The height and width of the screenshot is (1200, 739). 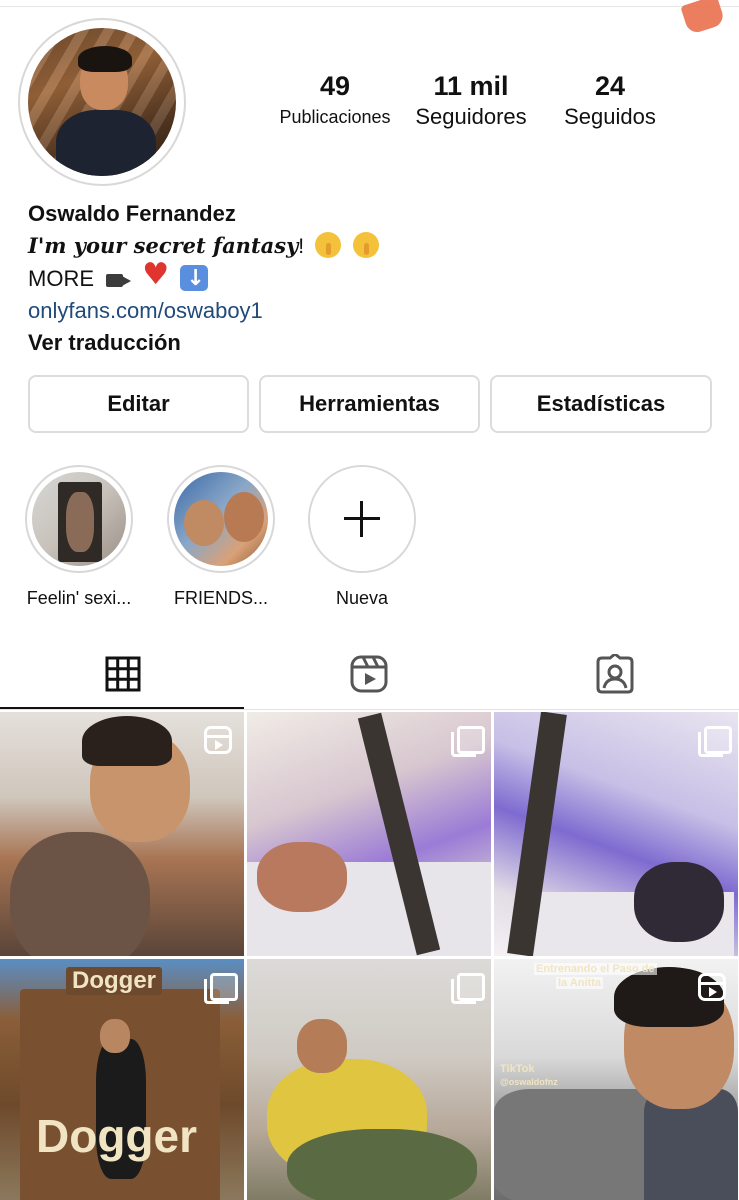 I want to click on stat-following-label: Seguidos, so click(x=610, y=116).